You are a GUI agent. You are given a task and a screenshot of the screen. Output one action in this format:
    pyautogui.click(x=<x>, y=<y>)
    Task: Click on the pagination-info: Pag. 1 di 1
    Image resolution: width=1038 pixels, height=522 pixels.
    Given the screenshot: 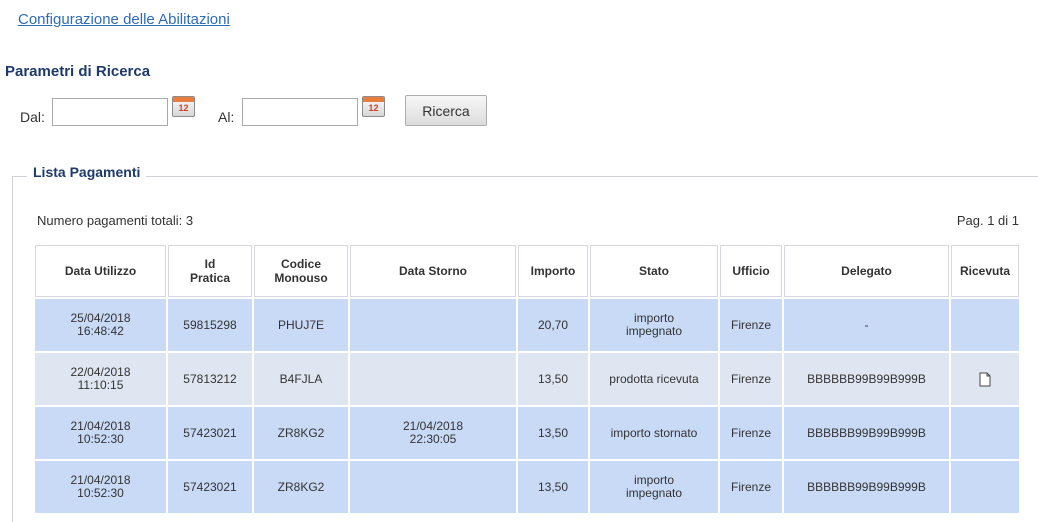 What is the action you would take?
    pyautogui.click(x=987, y=220)
    